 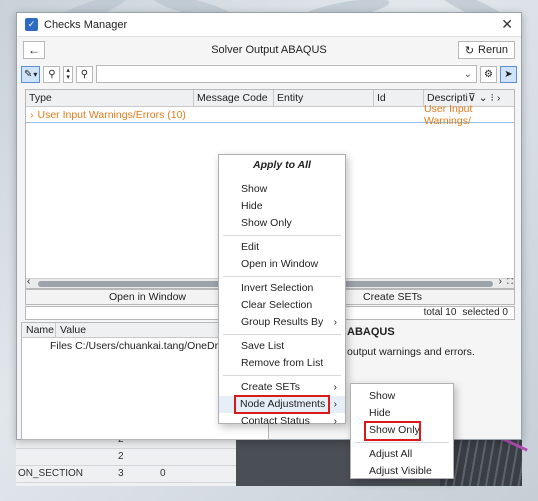 What do you see at coordinates (485, 312) in the screenshot?
I see `selected-count: selected 0` at bounding box center [485, 312].